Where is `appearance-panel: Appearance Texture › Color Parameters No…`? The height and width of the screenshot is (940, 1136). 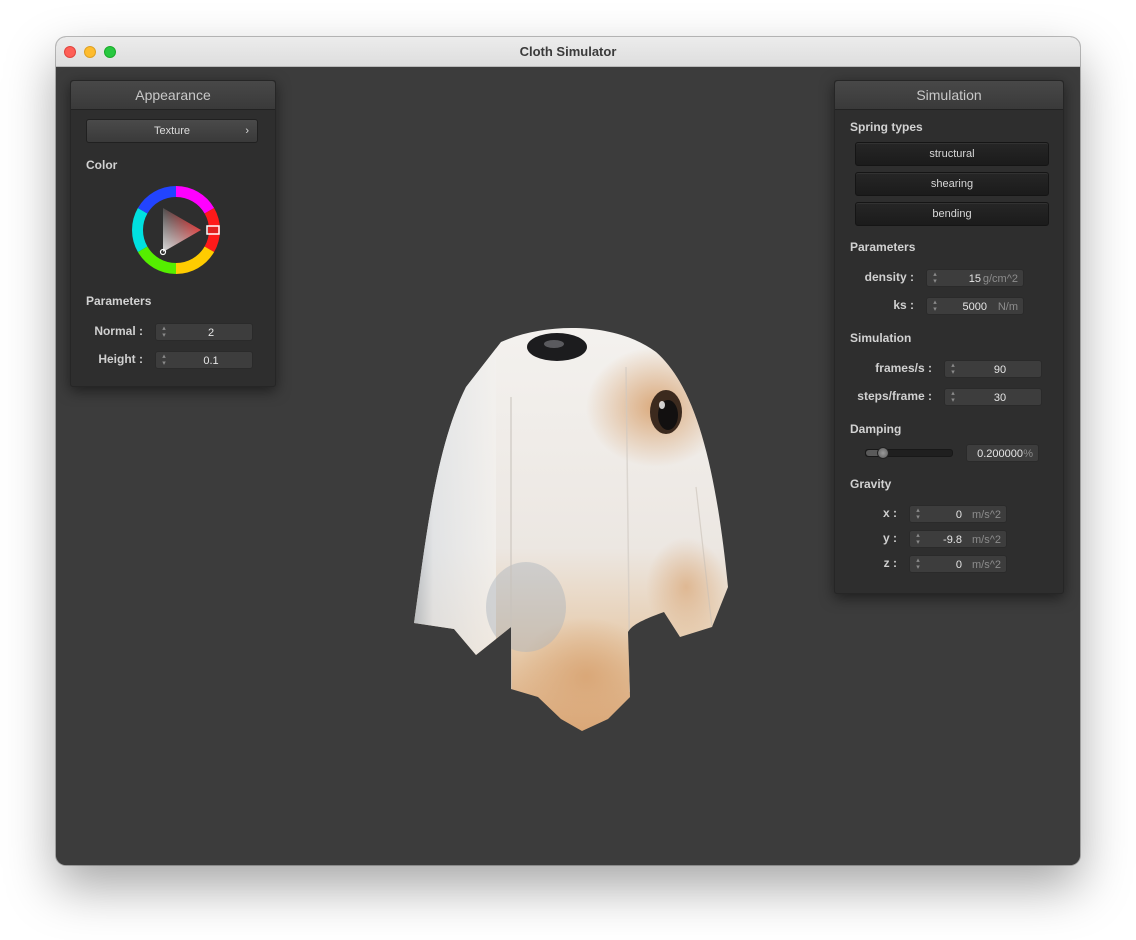 appearance-panel: Appearance Texture › Color Parameters No… is located at coordinates (173, 233).